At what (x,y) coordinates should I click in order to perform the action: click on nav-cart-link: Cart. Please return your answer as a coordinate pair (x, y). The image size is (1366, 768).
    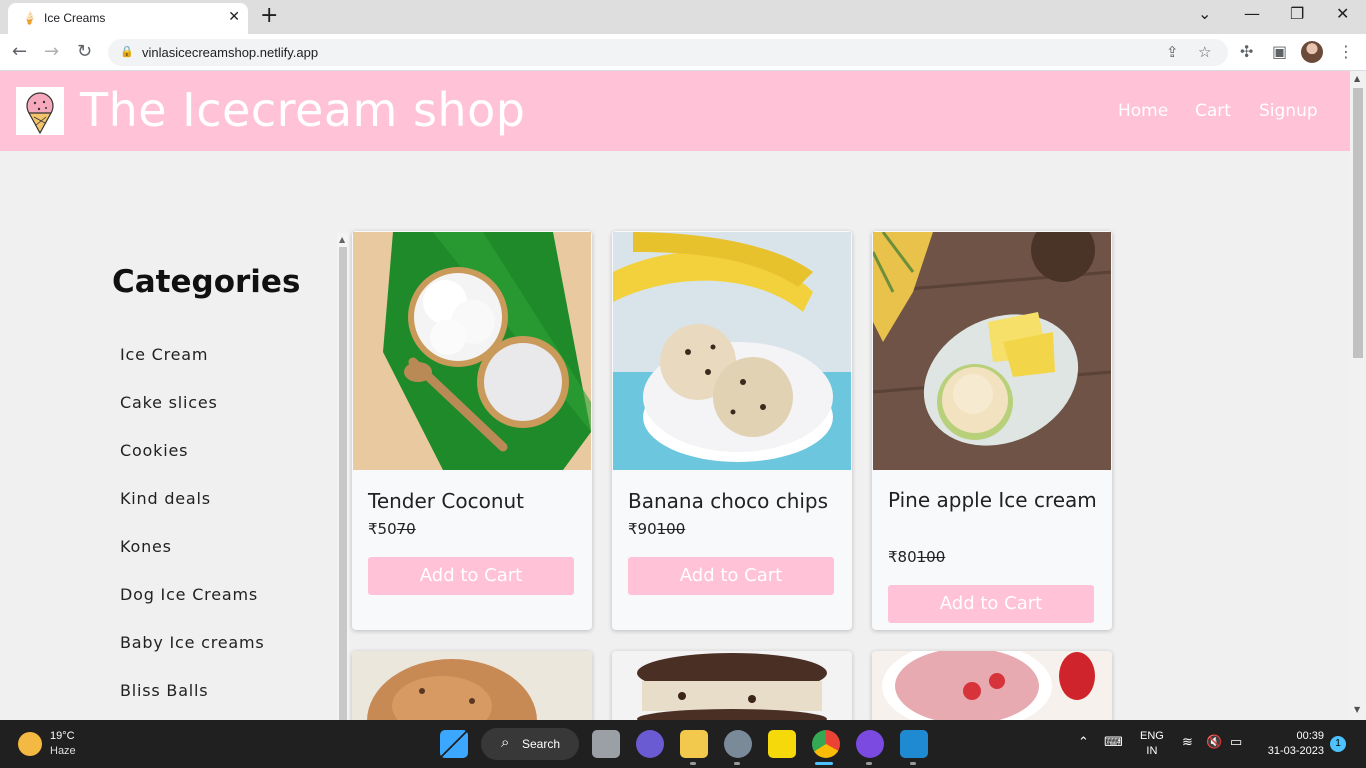
    Looking at the image, I should click on (1213, 111).